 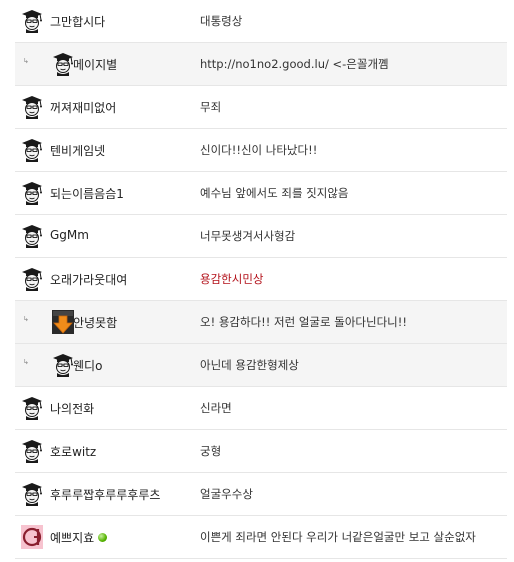 What do you see at coordinates (261, 451) in the screenshot?
I see `comment-row: 호로witz 궁형` at bounding box center [261, 451].